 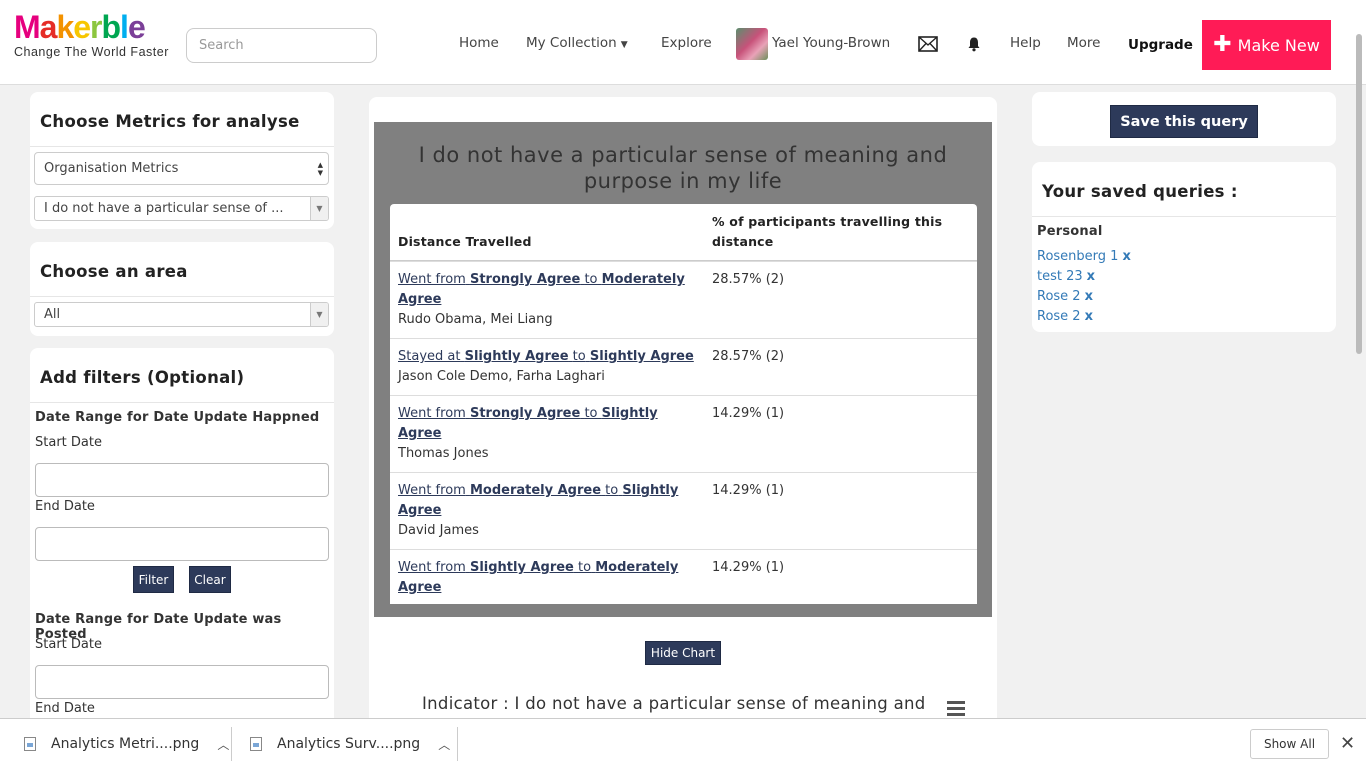 I want to click on posted-start-date-input, so click(x=182, y=682).